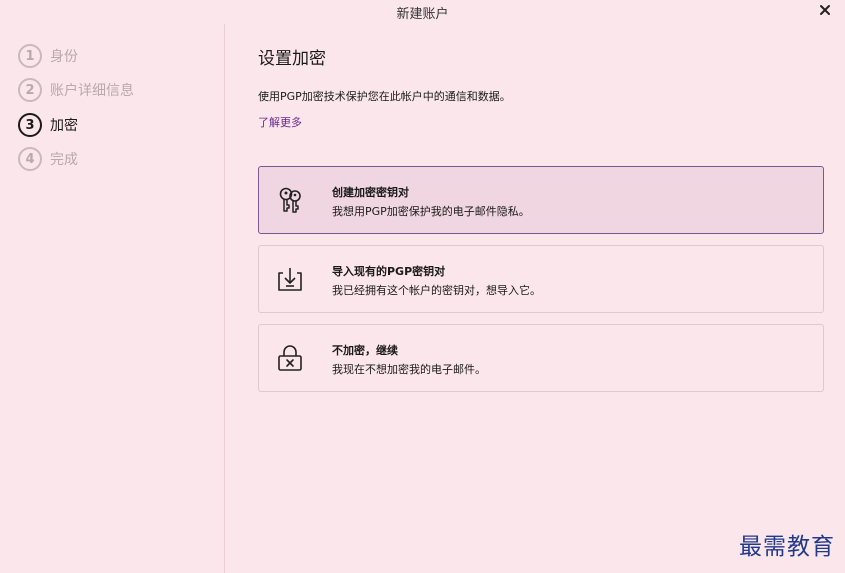  I want to click on step-finish: 4 完成, so click(48, 159).